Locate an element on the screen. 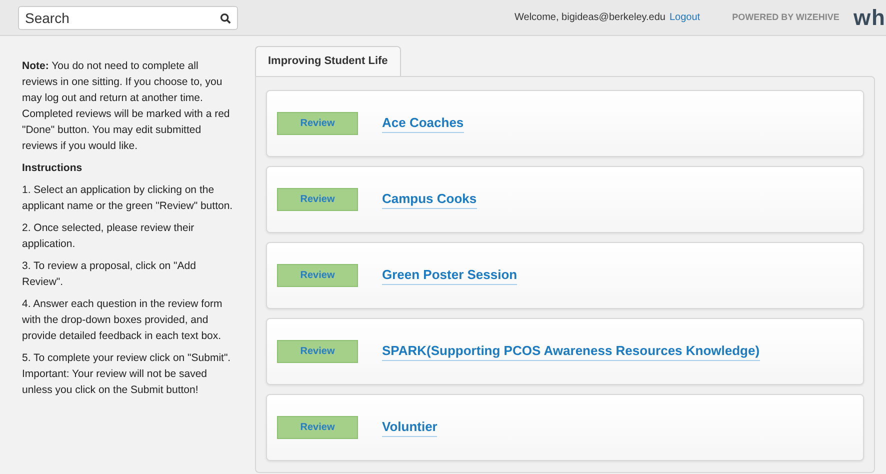 This screenshot has width=886, height=474. application-link: Campus Cooks is located at coordinates (429, 199).